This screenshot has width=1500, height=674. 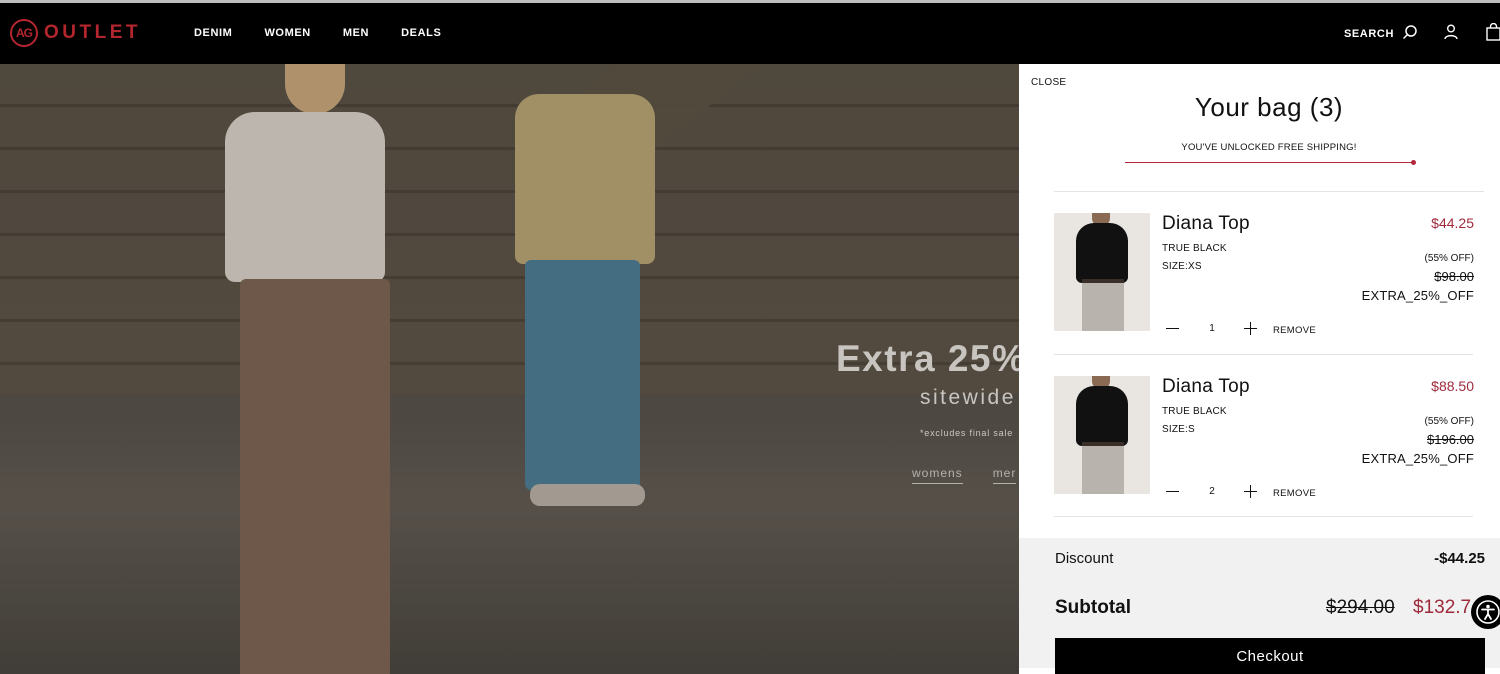 What do you see at coordinates (1410, 33) in the screenshot?
I see `search-icon` at bounding box center [1410, 33].